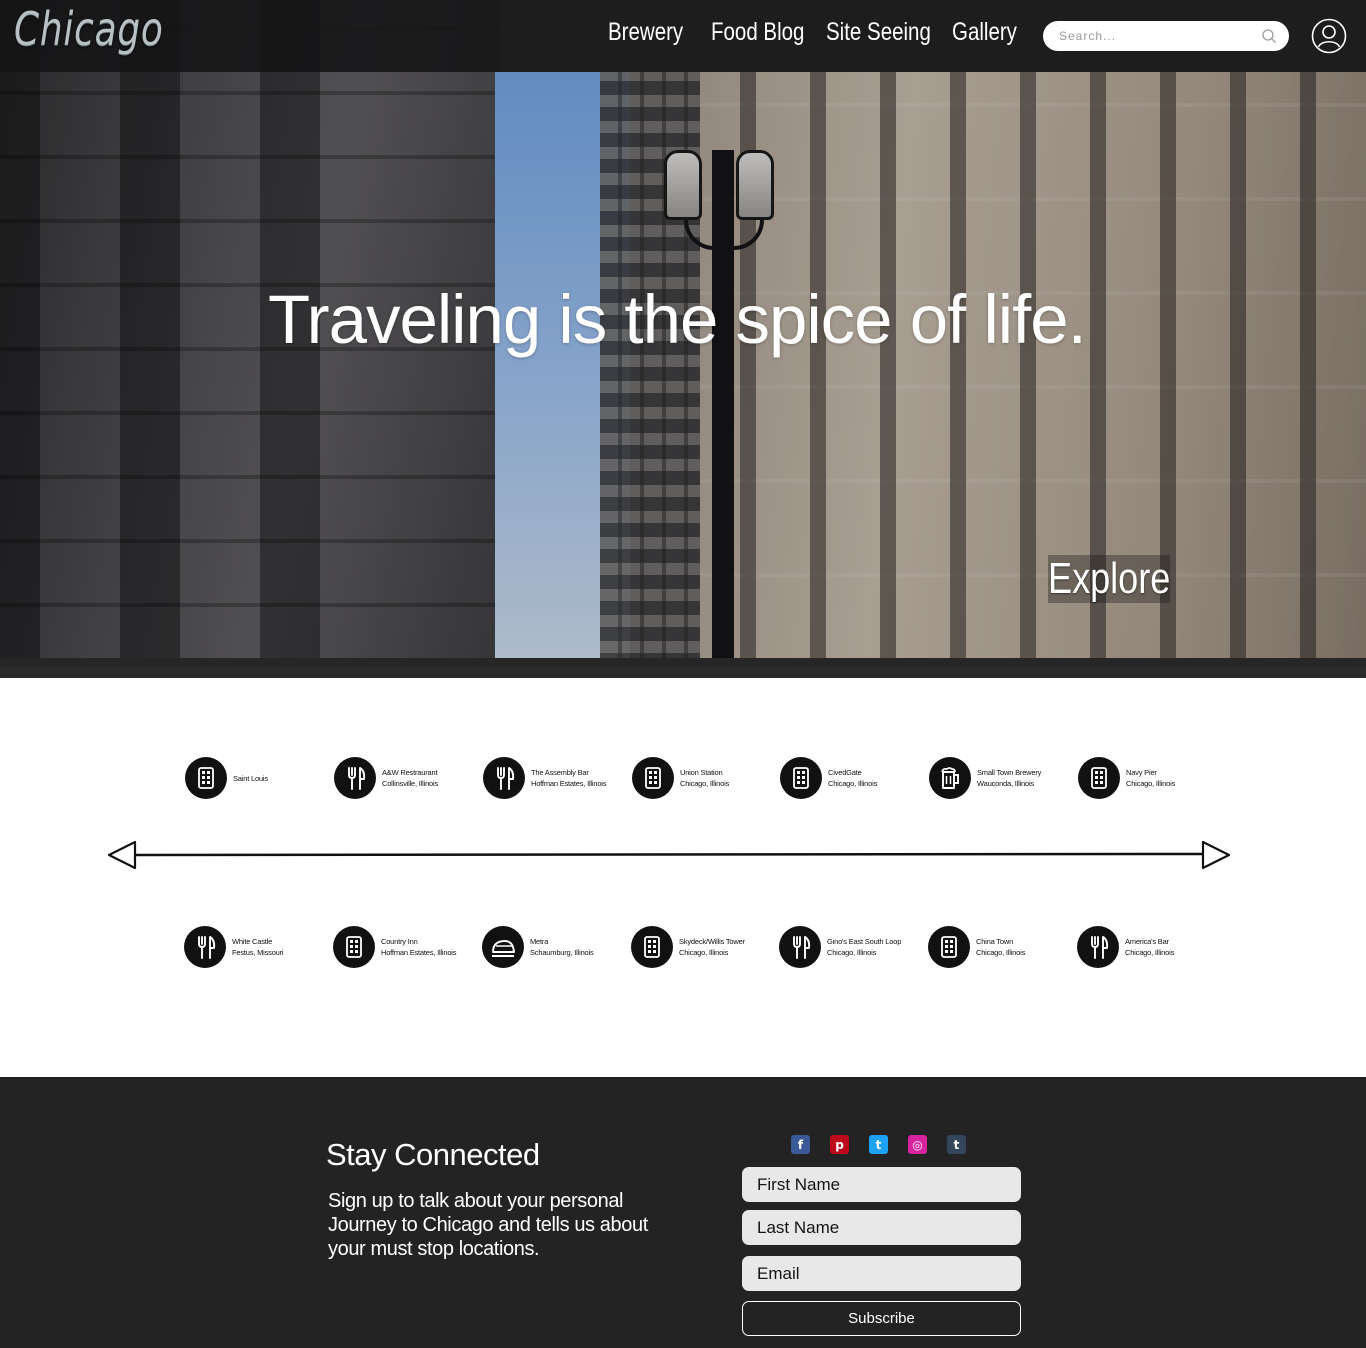  Describe the element at coordinates (984, 32) in the screenshot. I see `nav-link-gallery: Gallery` at that location.